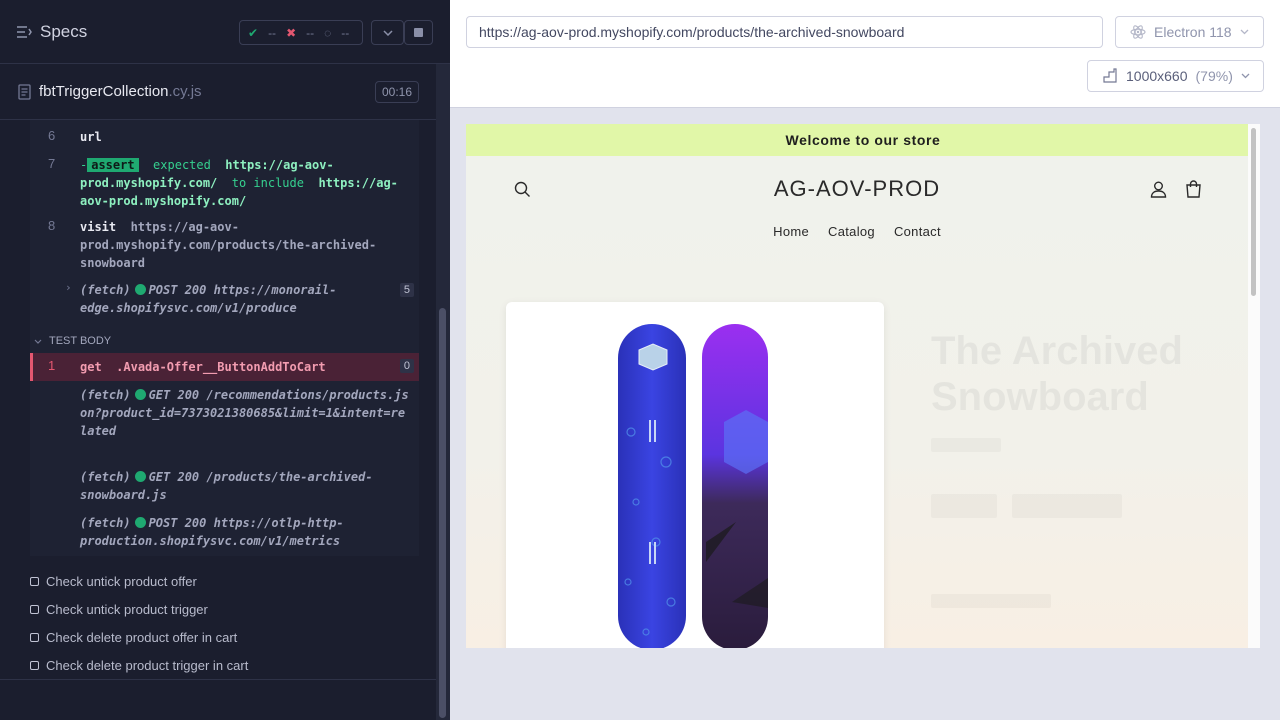  Describe the element at coordinates (147, 665) in the screenshot. I see `test-title: Check delete product trigger in cart` at that location.